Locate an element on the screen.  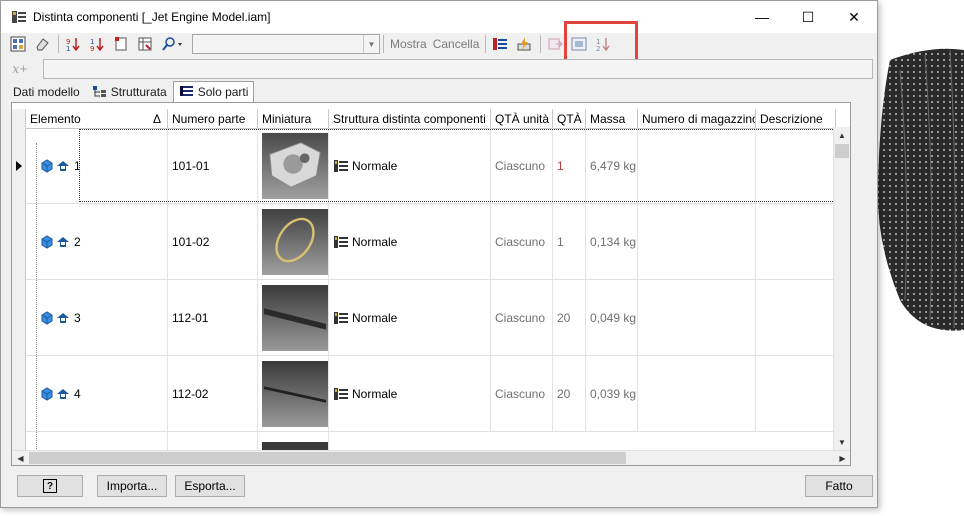
thumbnail-image is located at coordinates (295, 394).